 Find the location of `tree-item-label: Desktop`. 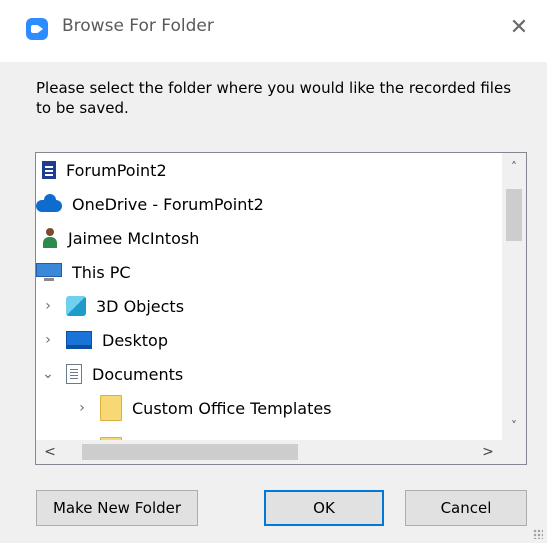

tree-item-label: Desktop is located at coordinates (135, 340).